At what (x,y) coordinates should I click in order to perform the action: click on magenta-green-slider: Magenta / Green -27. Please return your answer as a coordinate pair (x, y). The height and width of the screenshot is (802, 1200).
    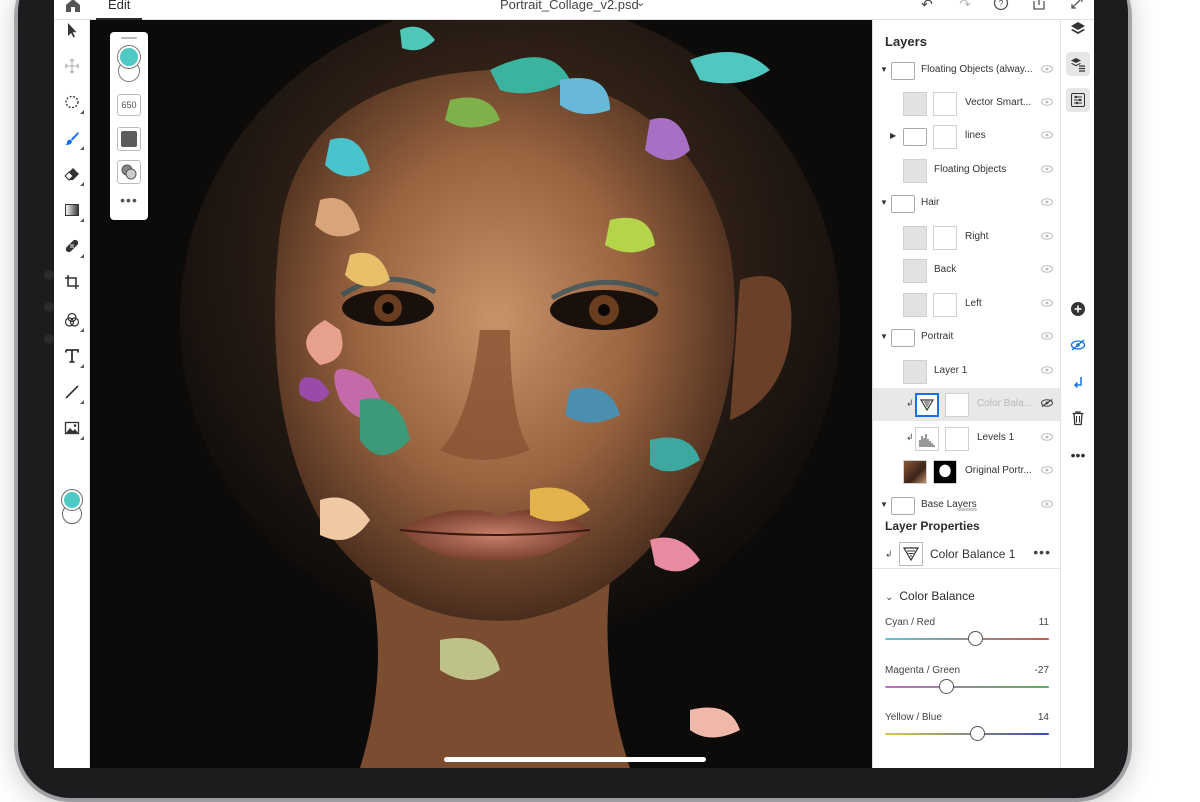
    Looking at the image, I should click on (967, 685).